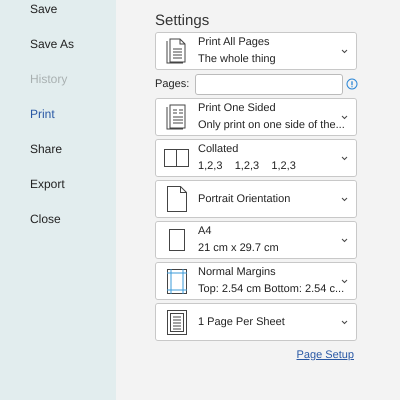 Image resolution: width=400 pixels, height=400 pixels. What do you see at coordinates (47, 184) in the screenshot?
I see `sidebar-item: Export` at bounding box center [47, 184].